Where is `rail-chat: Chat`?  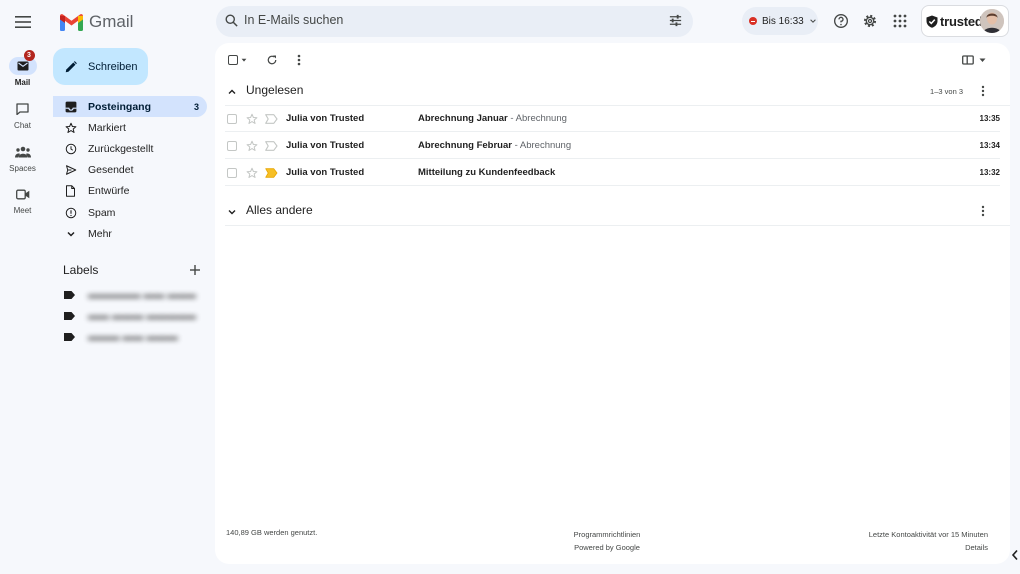
rail-chat: Chat is located at coordinates (22, 115).